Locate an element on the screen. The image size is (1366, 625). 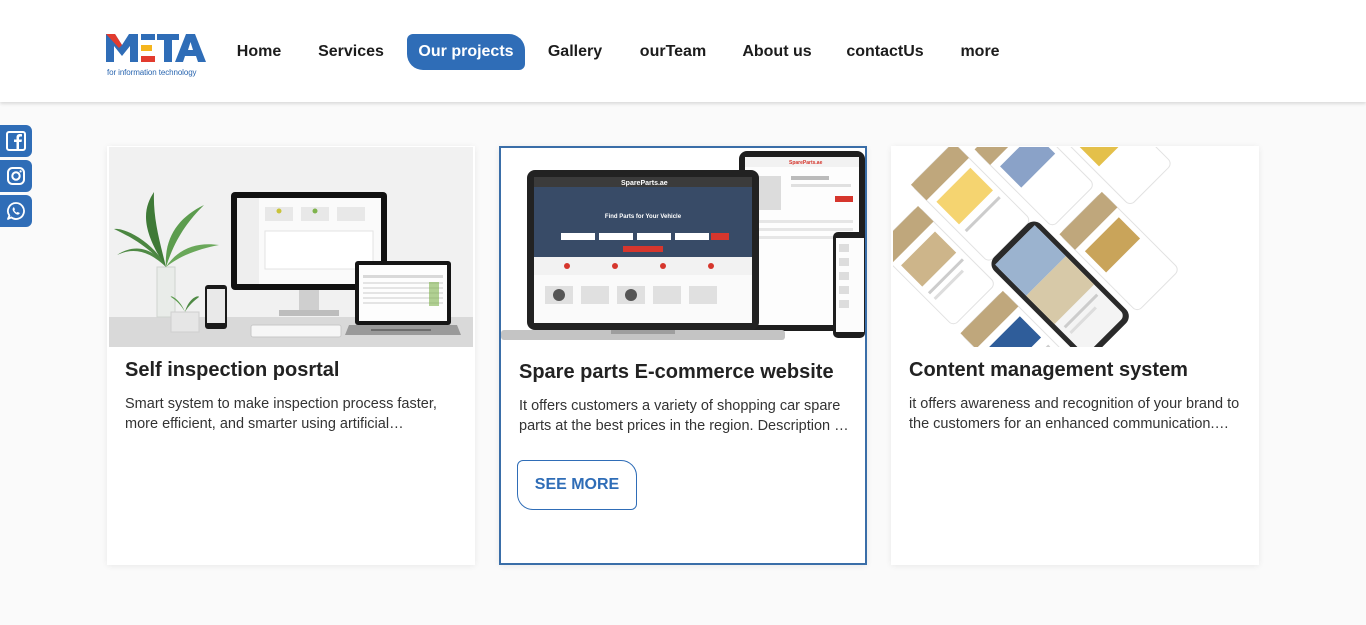
instagram-button is located at coordinates (16, 176).